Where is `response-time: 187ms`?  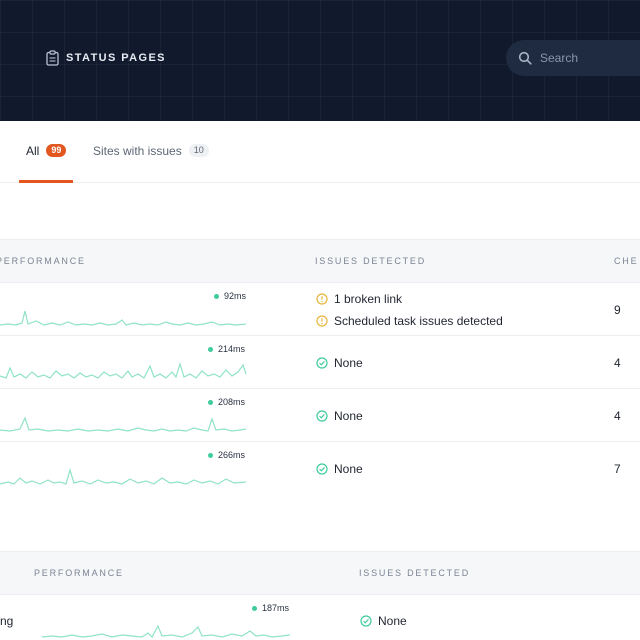
response-time: 187ms is located at coordinates (270, 608).